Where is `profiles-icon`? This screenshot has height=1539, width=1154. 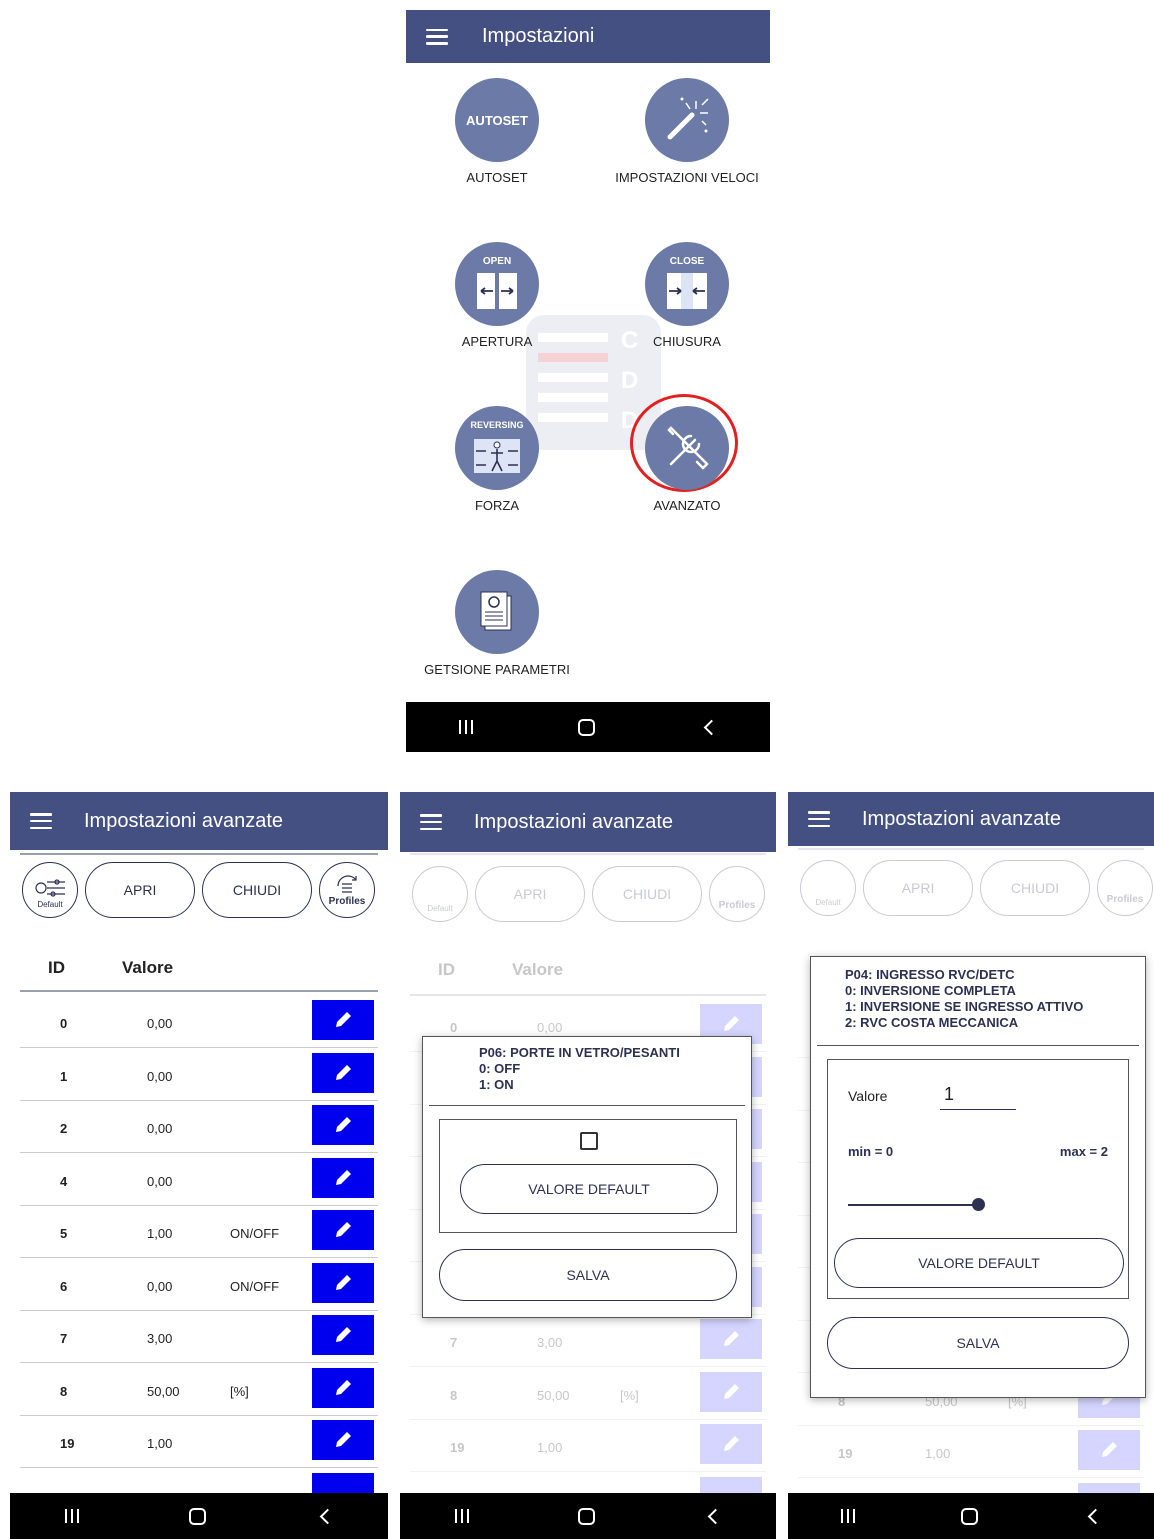
profiles-icon is located at coordinates (347, 884).